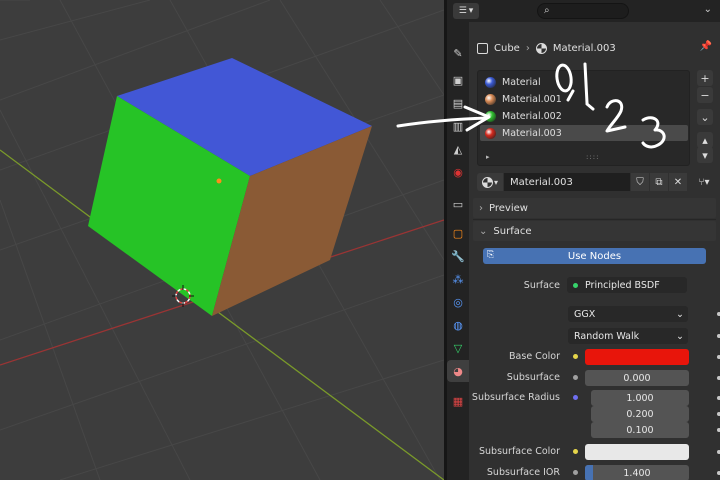 The height and width of the screenshot is (480, 720). What do you see at coordinates (592, 157) in the screenshot?
I see `resize-grip-icon: ::::` at bounding box center [592, 157].